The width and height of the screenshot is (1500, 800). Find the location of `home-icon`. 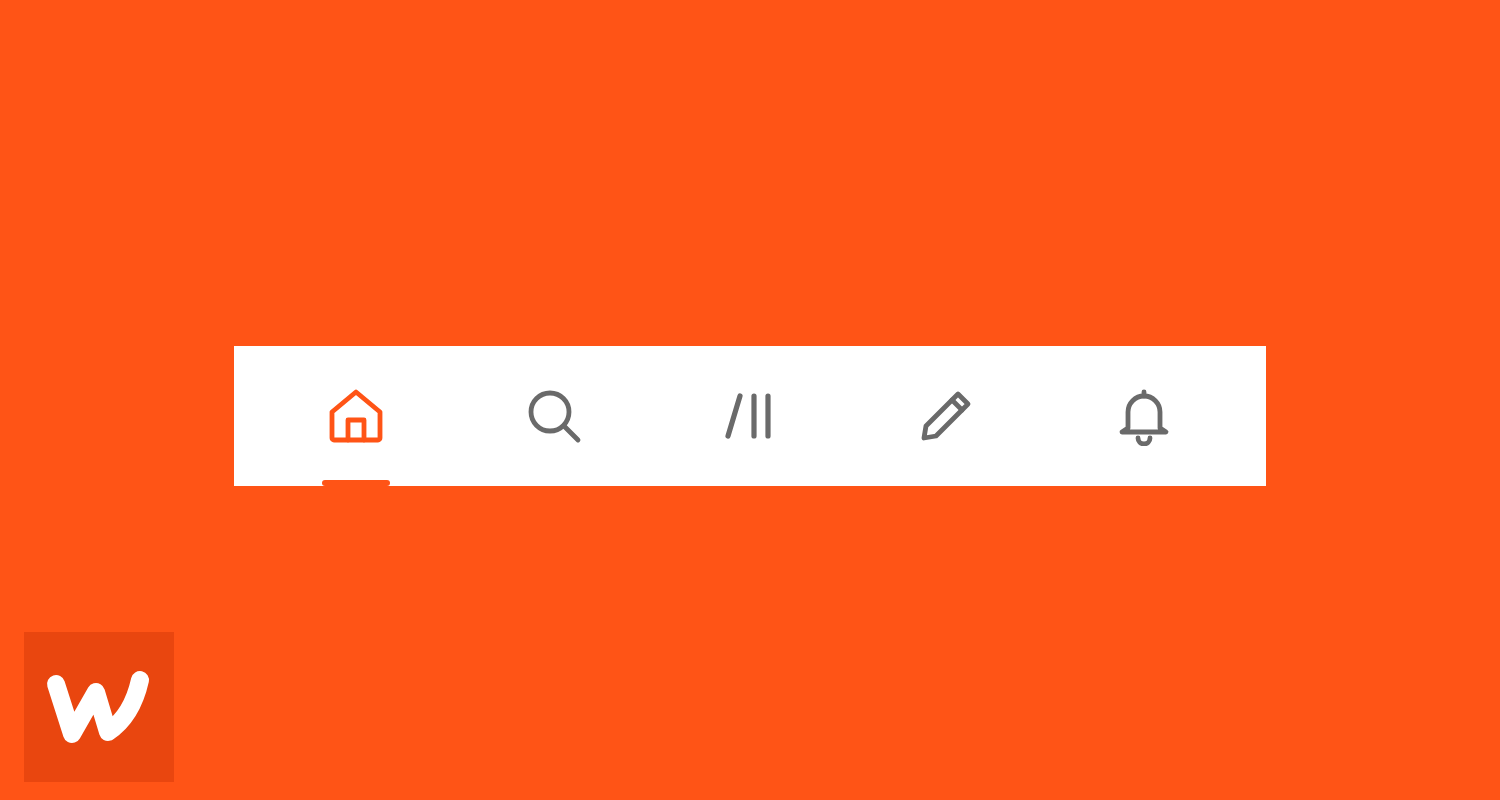

home-icon is located at coordinates (356, 416).